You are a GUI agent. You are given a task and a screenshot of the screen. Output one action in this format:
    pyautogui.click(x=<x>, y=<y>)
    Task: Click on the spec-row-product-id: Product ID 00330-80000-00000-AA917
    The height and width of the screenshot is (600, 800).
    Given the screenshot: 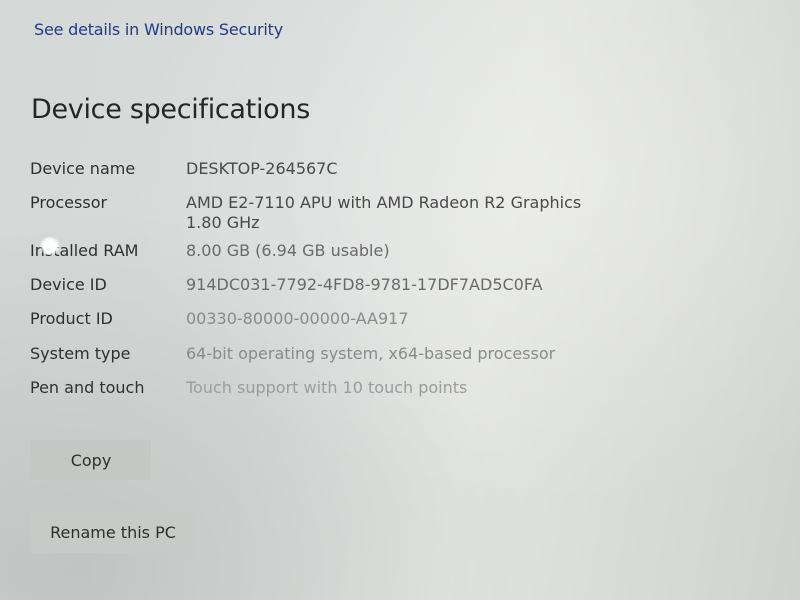 What is the action you would take?
    pyautogui.click(x=340, y=319)
    